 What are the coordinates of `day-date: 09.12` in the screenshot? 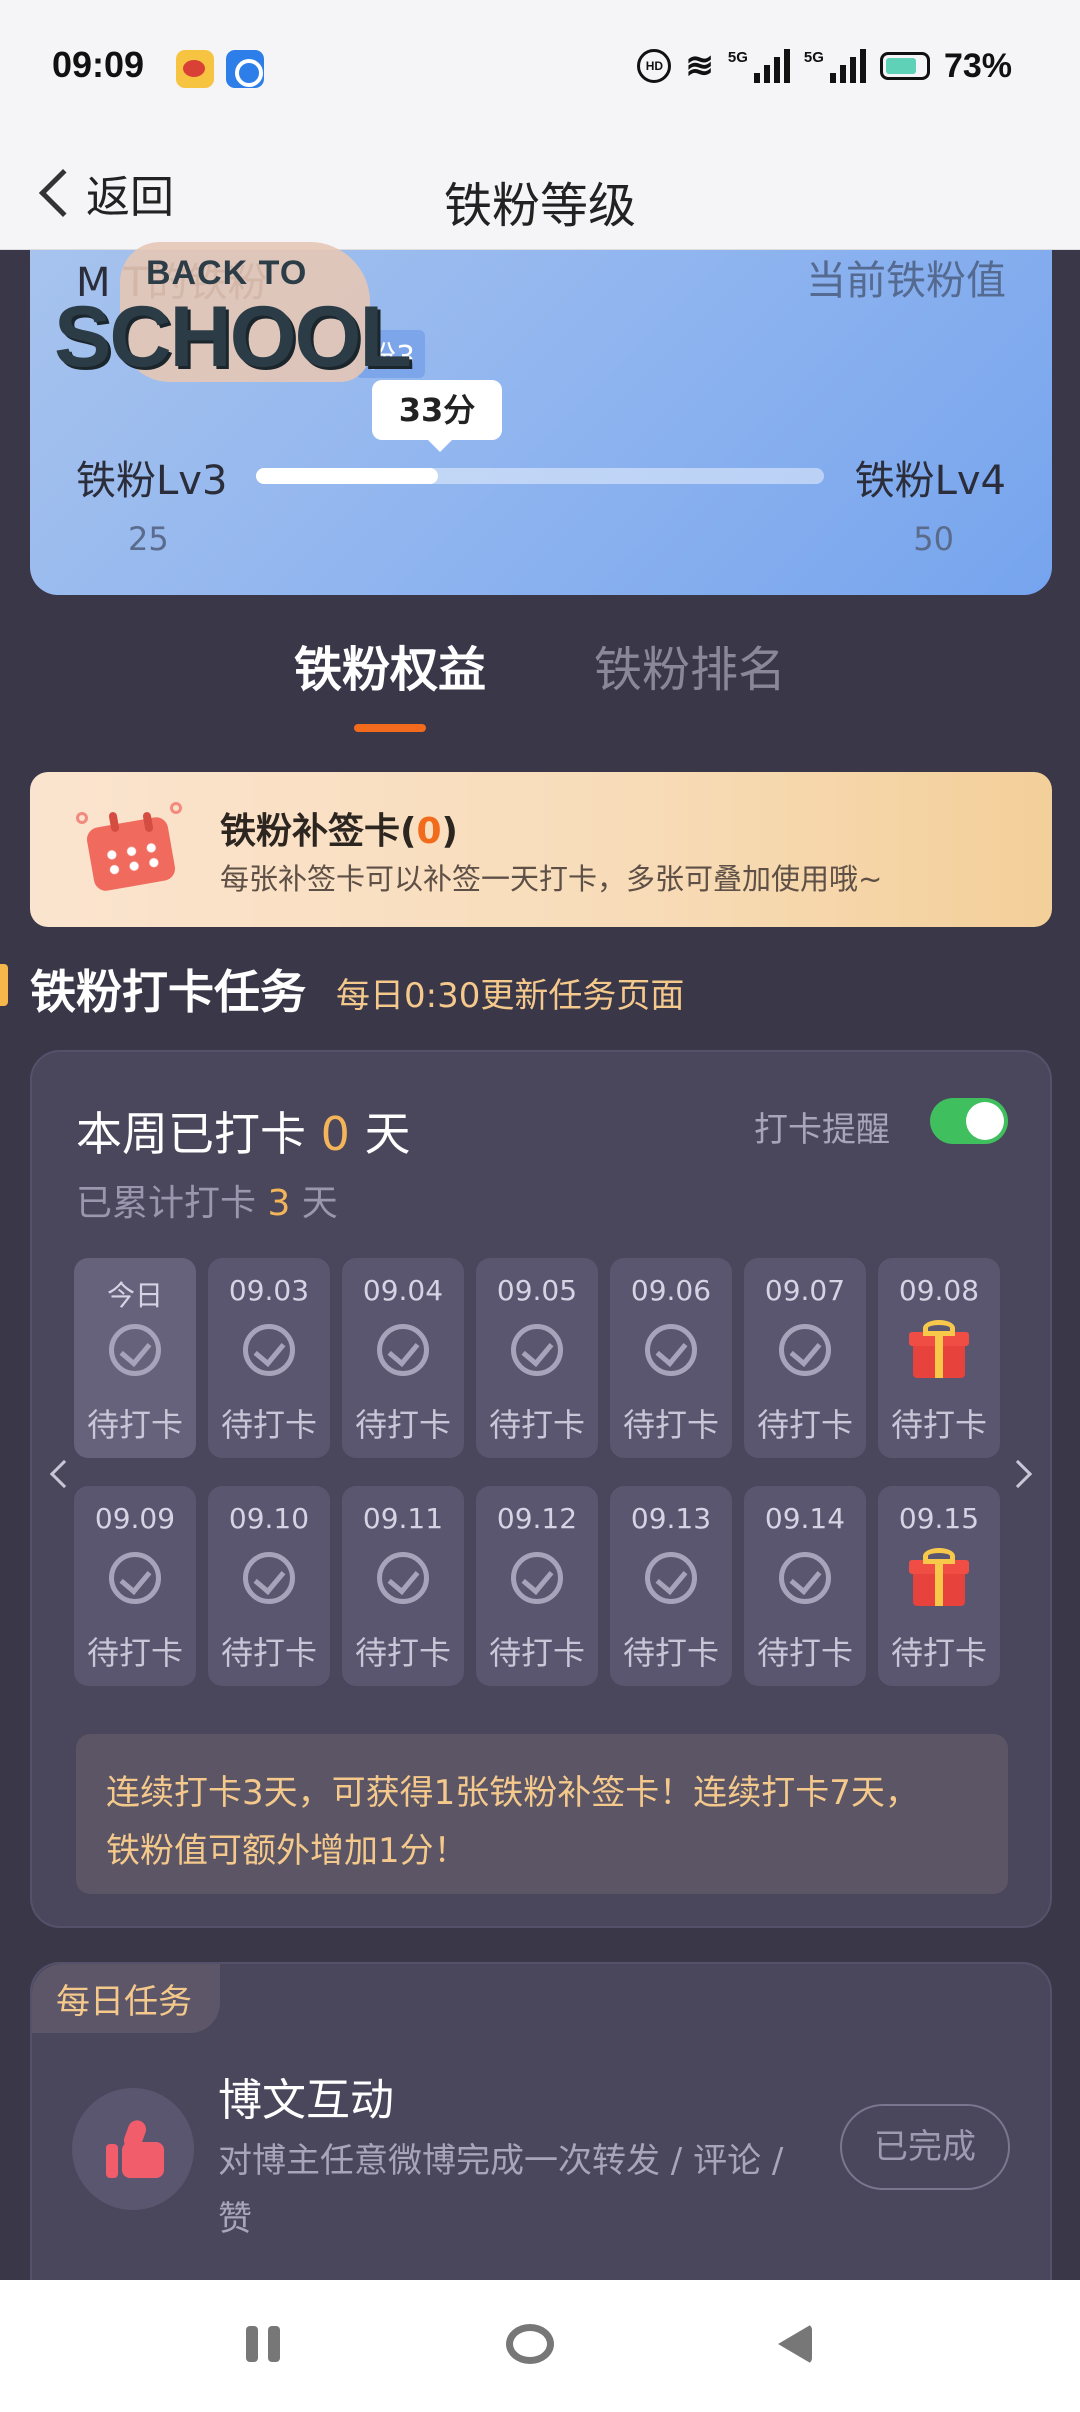 It's located at (537, 1518).